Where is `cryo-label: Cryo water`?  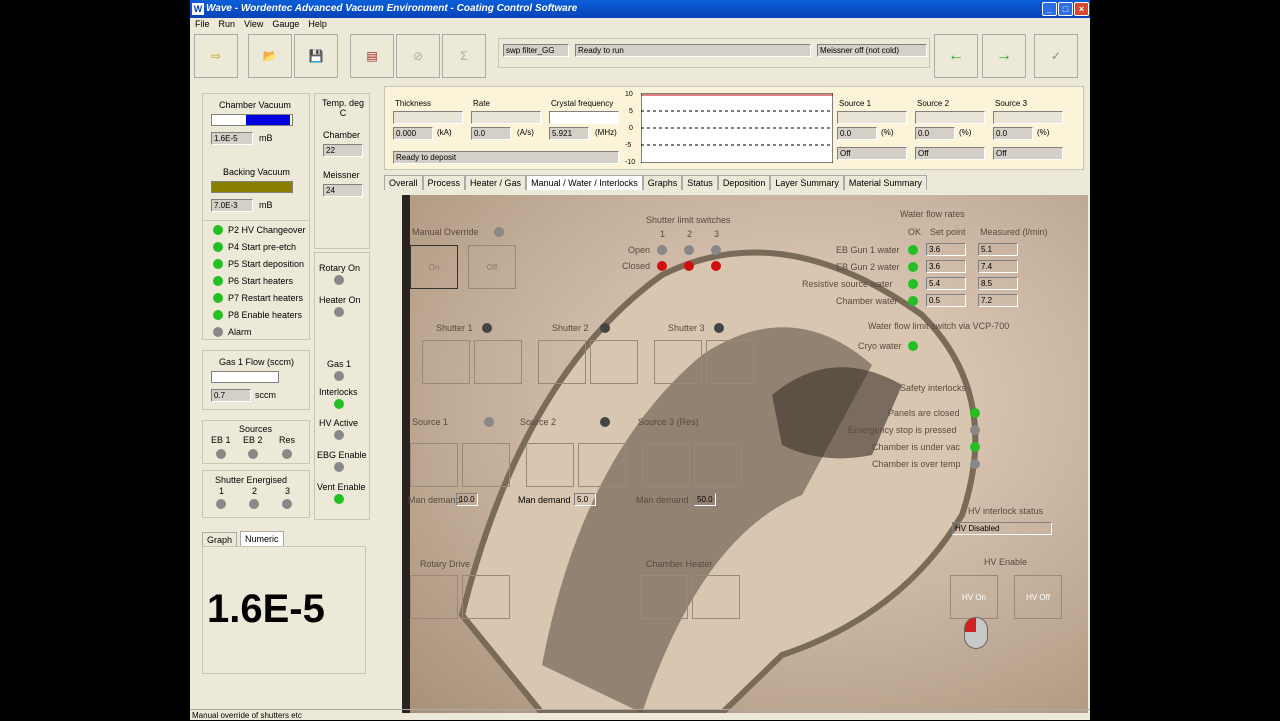 cryo-label: Cryo water is located at coordinates (880, 346).